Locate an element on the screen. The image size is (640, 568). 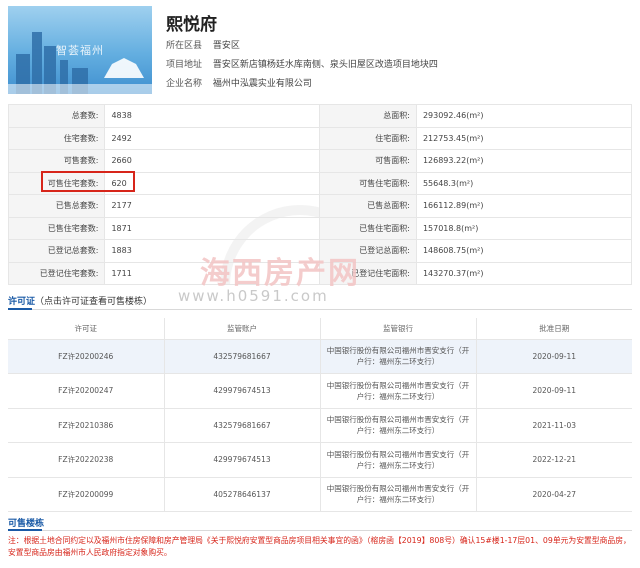
stat-label: 住宅面积: is located at coordinates (368, 138).